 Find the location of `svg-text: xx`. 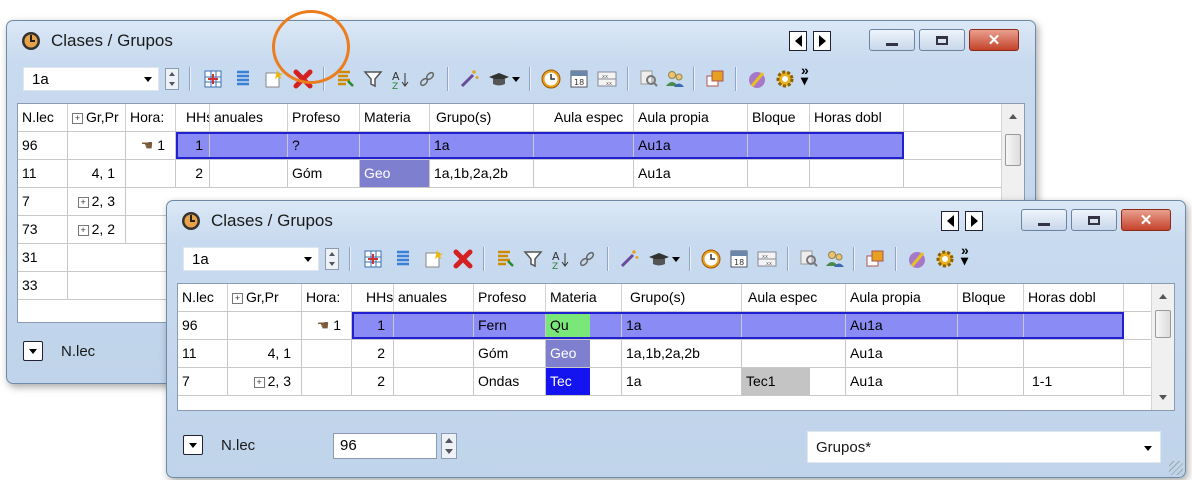

svg-text: xx is located at coordinates (605, 77).